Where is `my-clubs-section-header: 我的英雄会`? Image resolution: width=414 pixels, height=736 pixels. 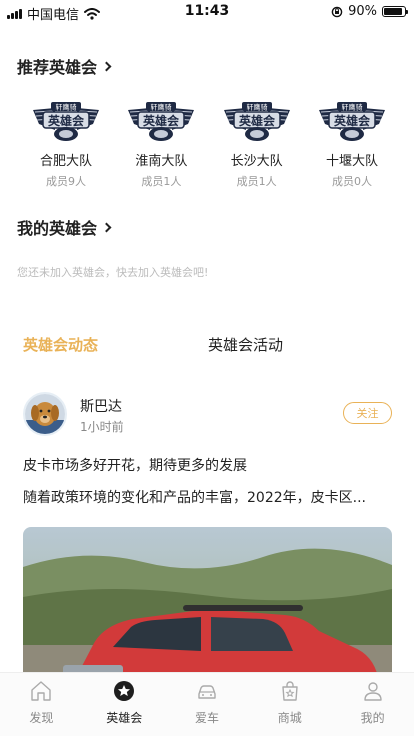 my-clubs-section-header: 我的英雄会 is located at coordinates (64, 227).